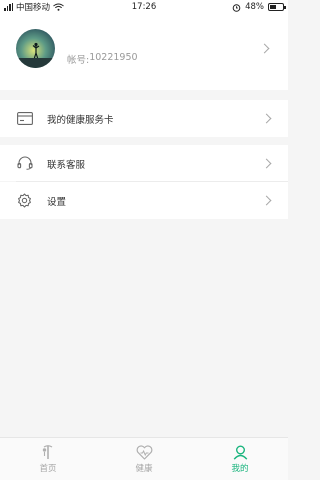  What do you see at coordinates (240, 452) in the screenshot?
I see `profile-icon` at bounding box center [240, 452].